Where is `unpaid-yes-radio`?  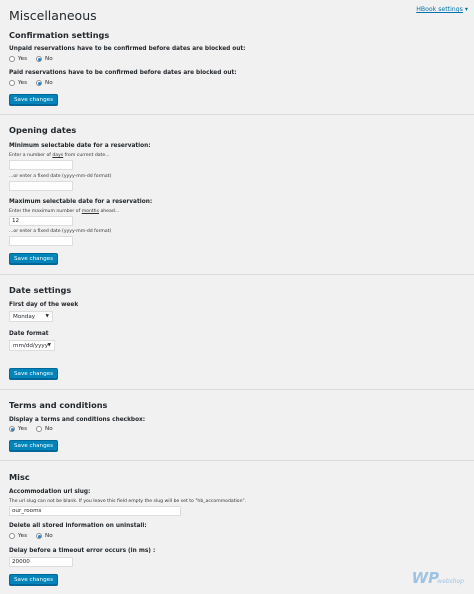
unpaid-yes-radio is located at coordinates (12, 59).